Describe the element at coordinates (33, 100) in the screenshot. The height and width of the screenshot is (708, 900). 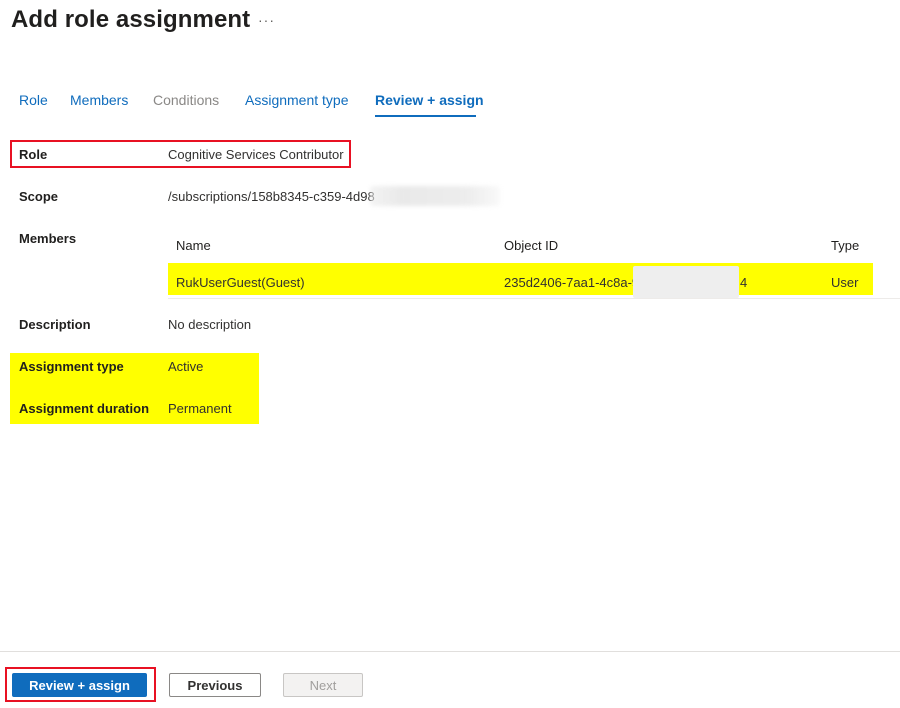
I see `tab-role: Role` at that location.